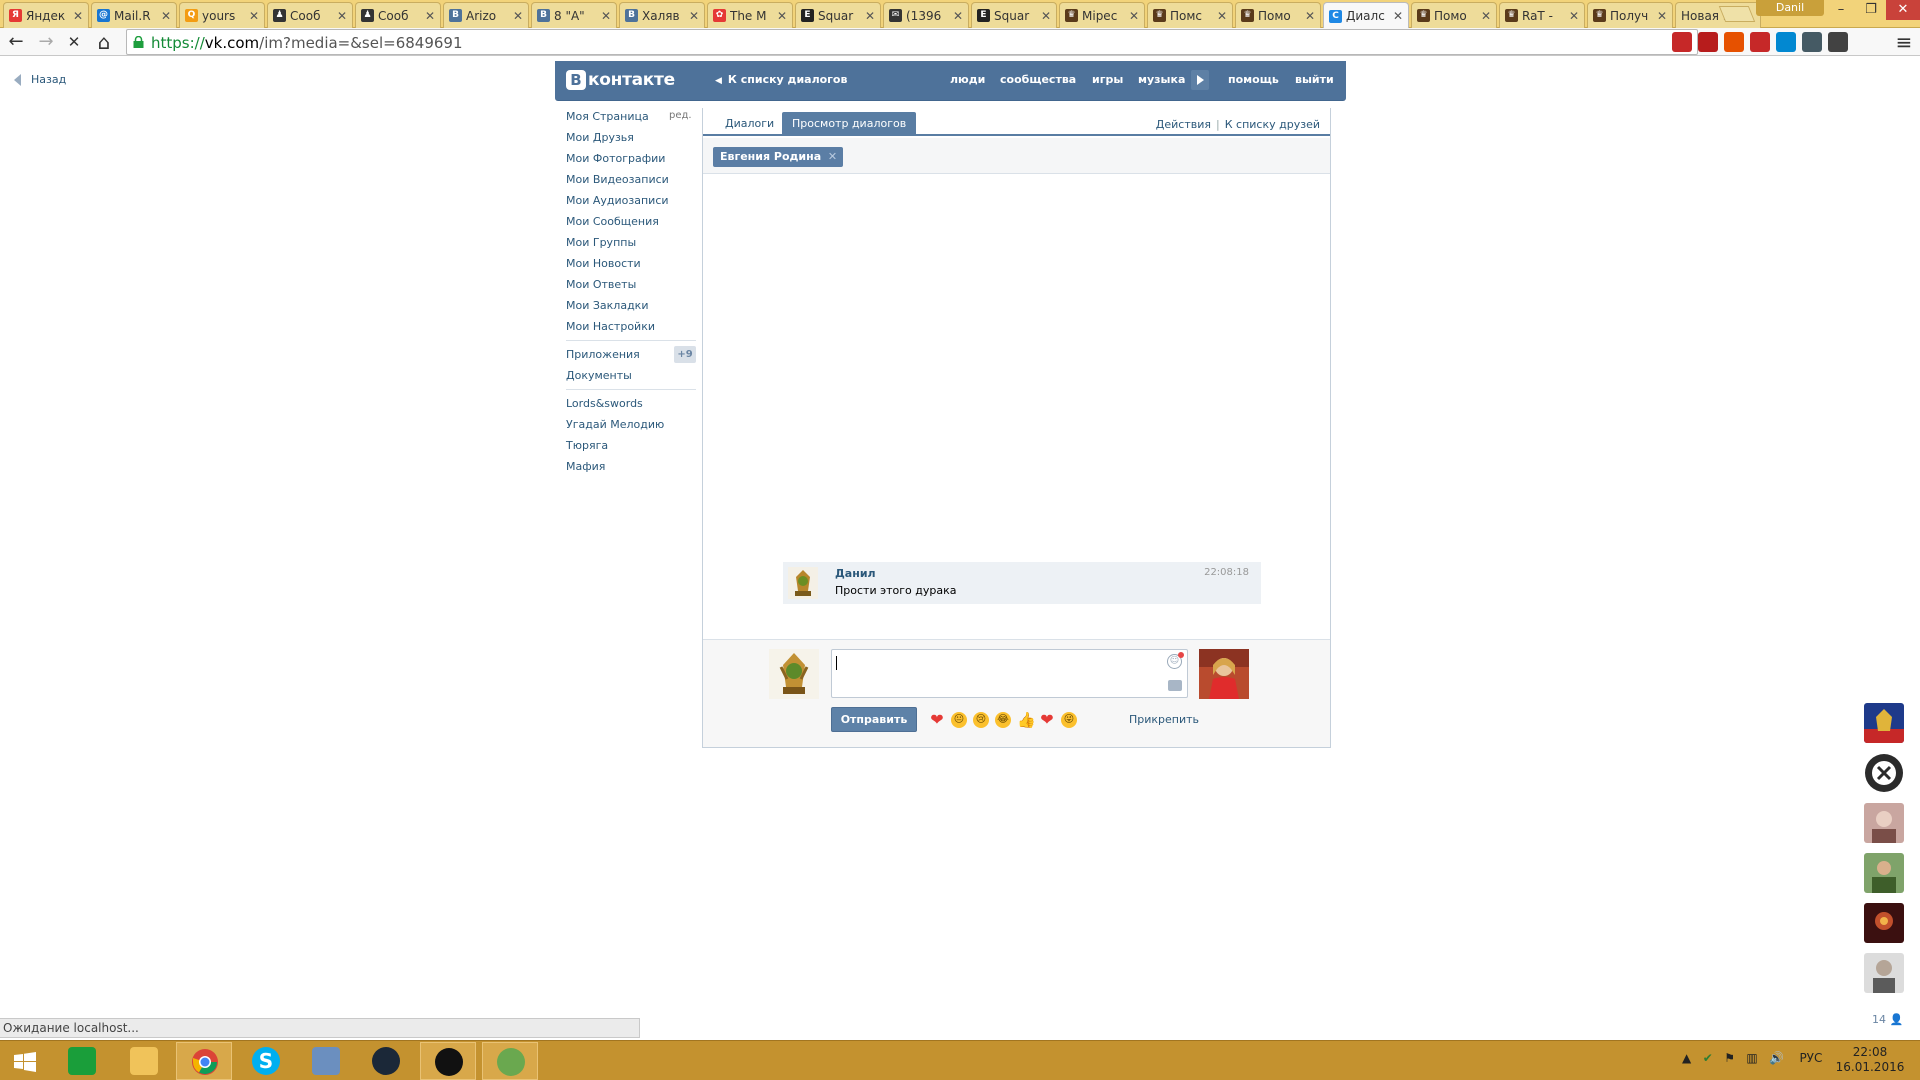  Describe the element at coordinates (1224, 674) in the screenshot. I see `peer-avatar` at that location.